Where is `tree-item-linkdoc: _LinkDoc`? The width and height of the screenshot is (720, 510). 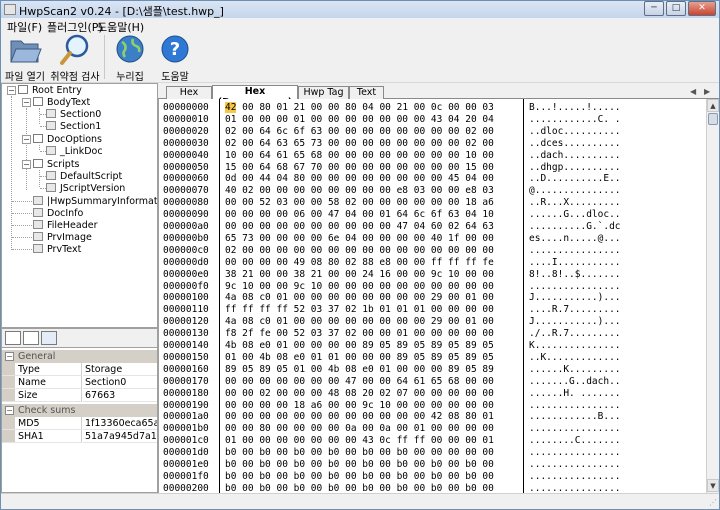
tree-item-linkdoc: _LinkDoc is located at coordinates (74, 151).